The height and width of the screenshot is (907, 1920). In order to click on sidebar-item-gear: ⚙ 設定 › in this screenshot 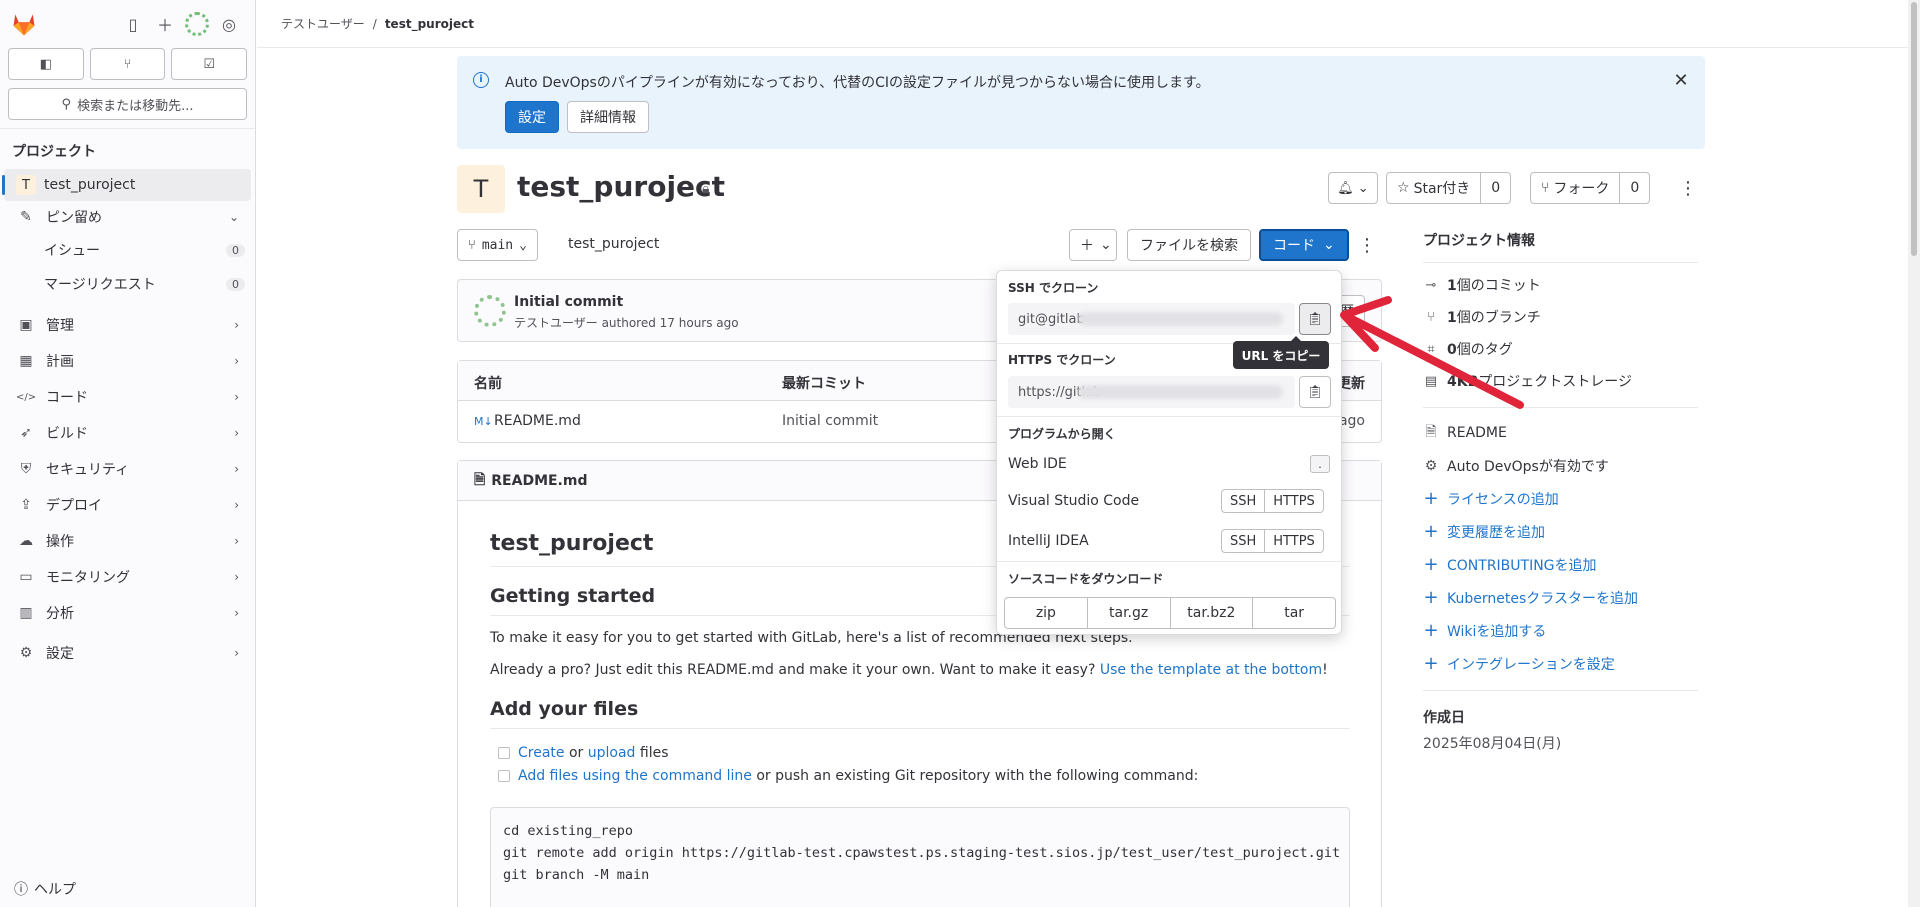, I will do `click(127, 653)`.